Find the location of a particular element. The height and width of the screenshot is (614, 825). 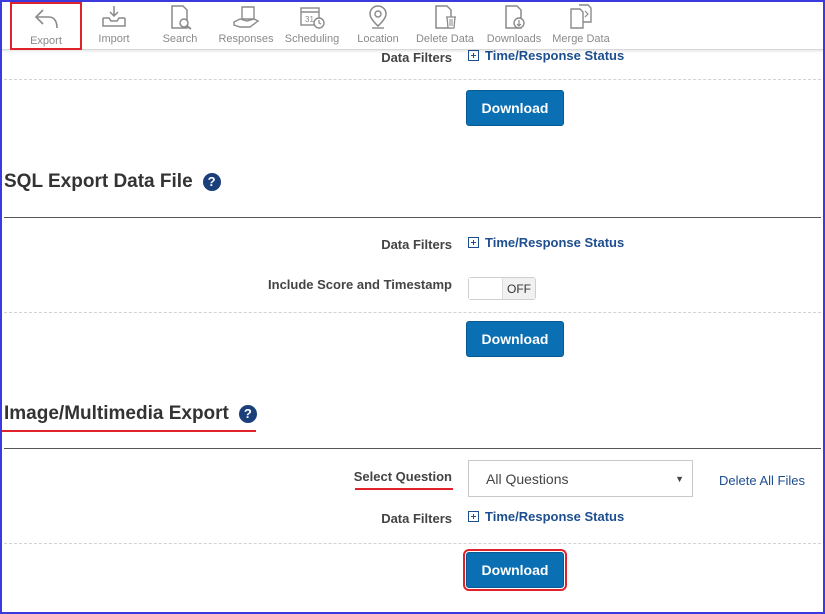

toggle-state: OFF is located at coordinates (519, 288).